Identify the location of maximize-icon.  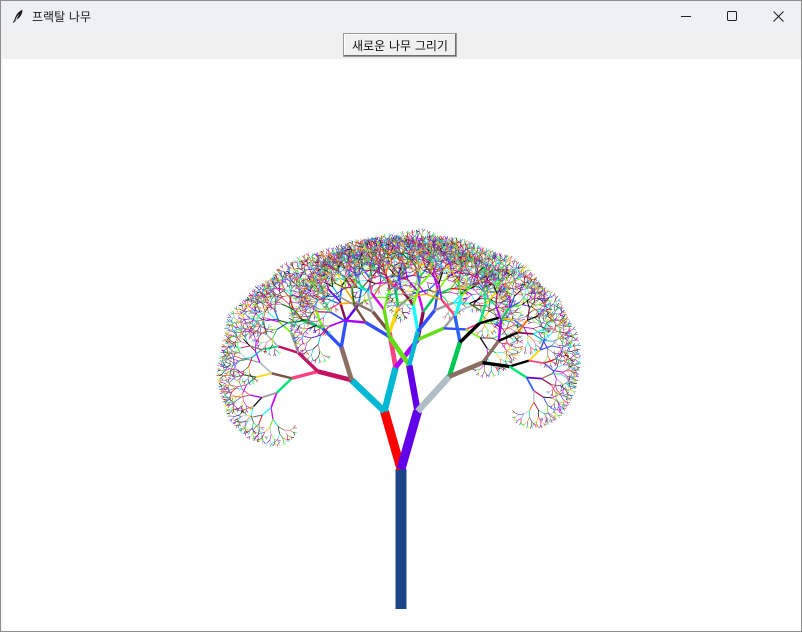
(732, 16).